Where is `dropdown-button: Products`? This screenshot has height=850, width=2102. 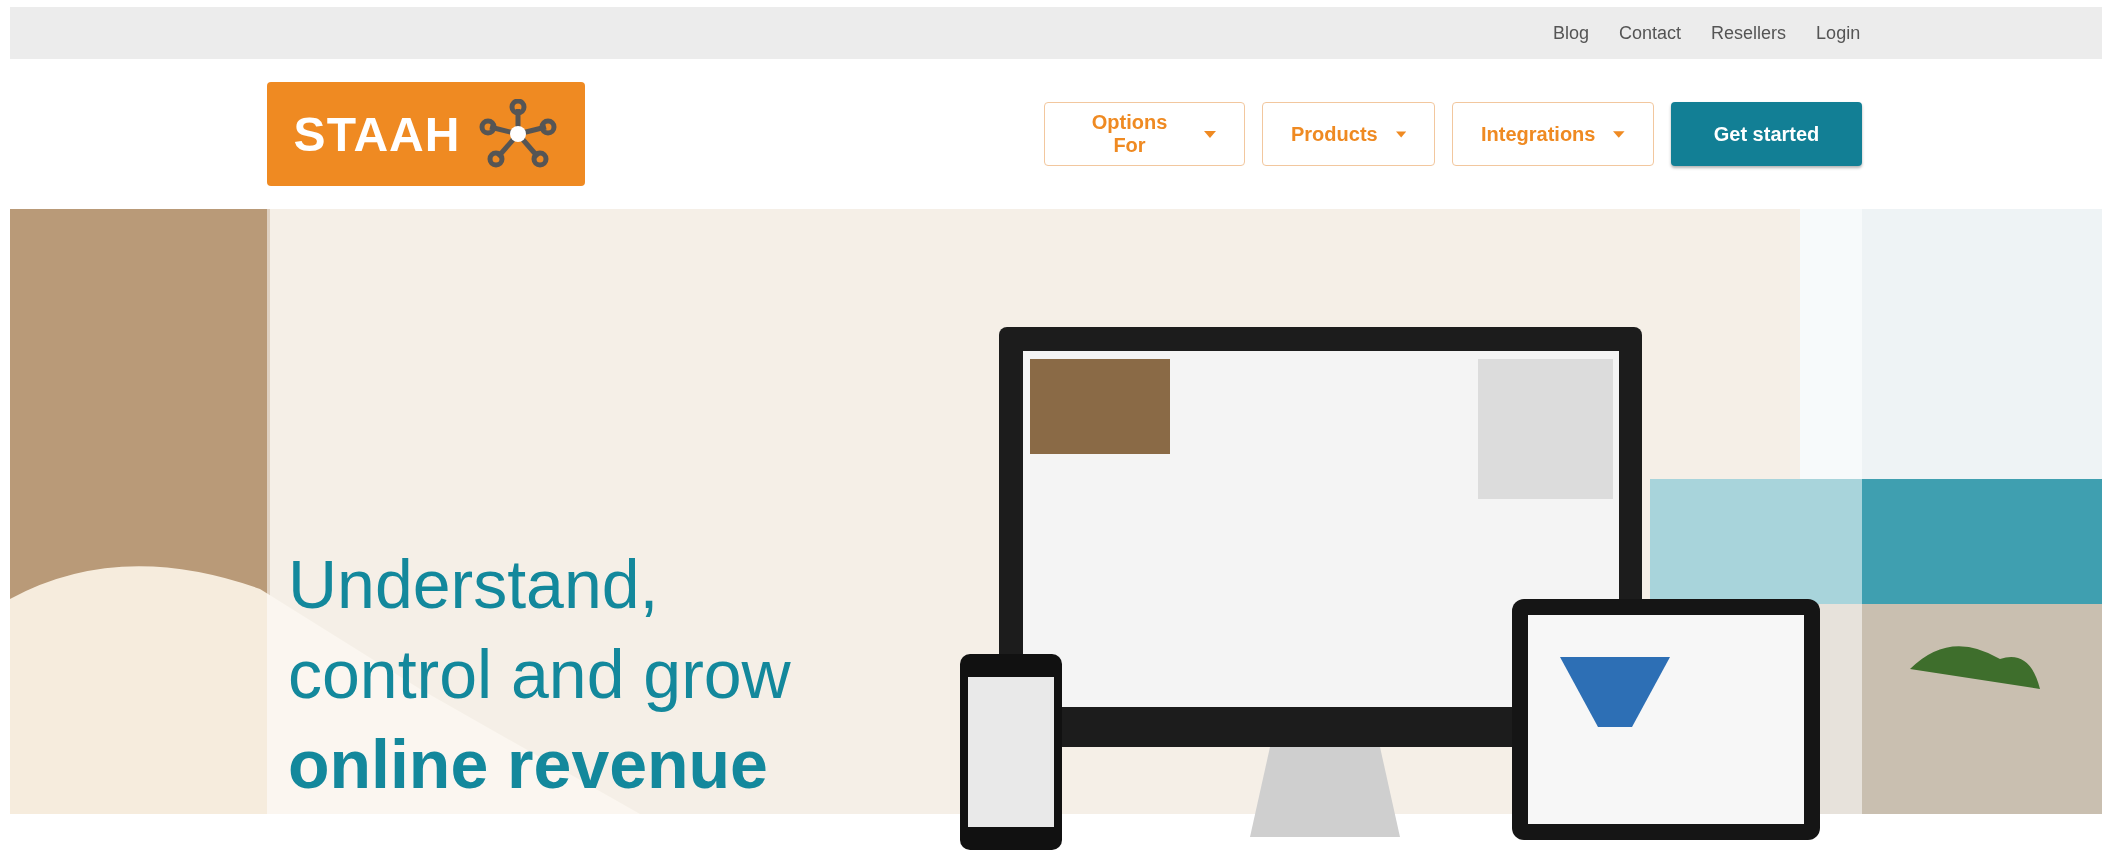
dropdown-button: Products is located at coordinates (1348, 134).